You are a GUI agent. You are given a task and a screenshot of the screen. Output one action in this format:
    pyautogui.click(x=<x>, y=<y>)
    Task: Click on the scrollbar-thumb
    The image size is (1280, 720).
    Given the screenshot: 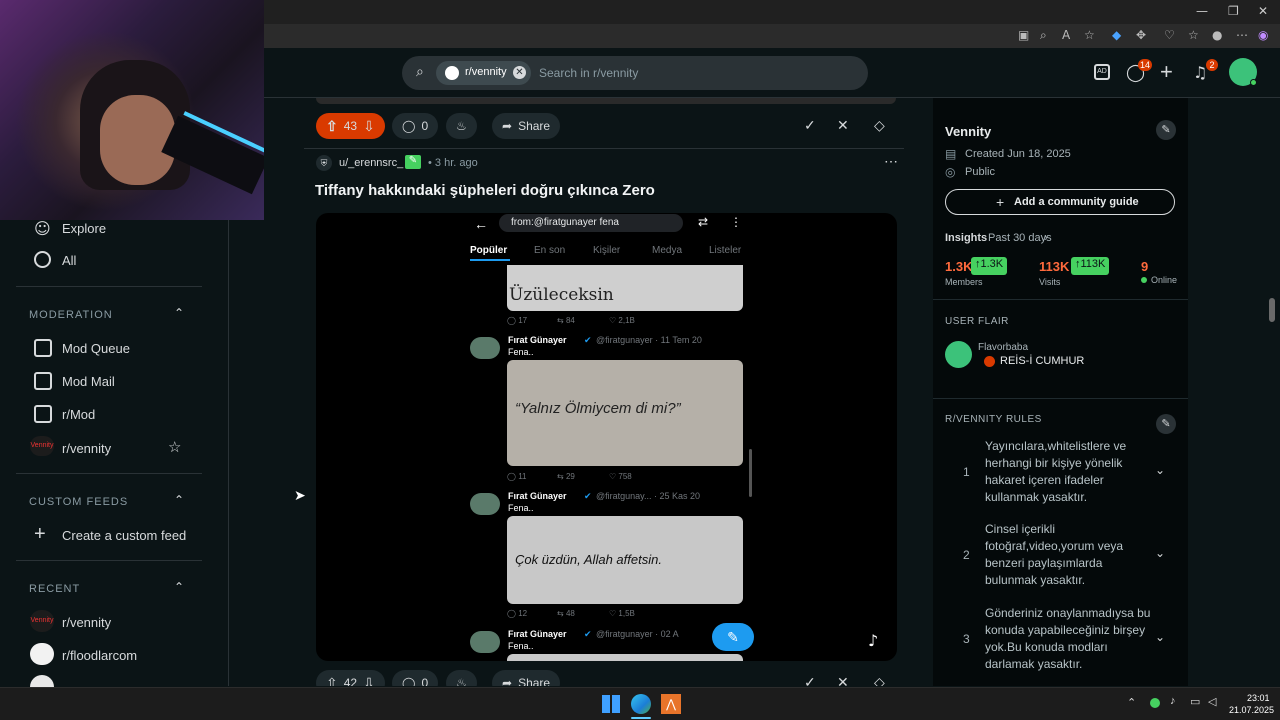 What is the action you would take?
    pyautogui.click(x=1272, y=310)
    